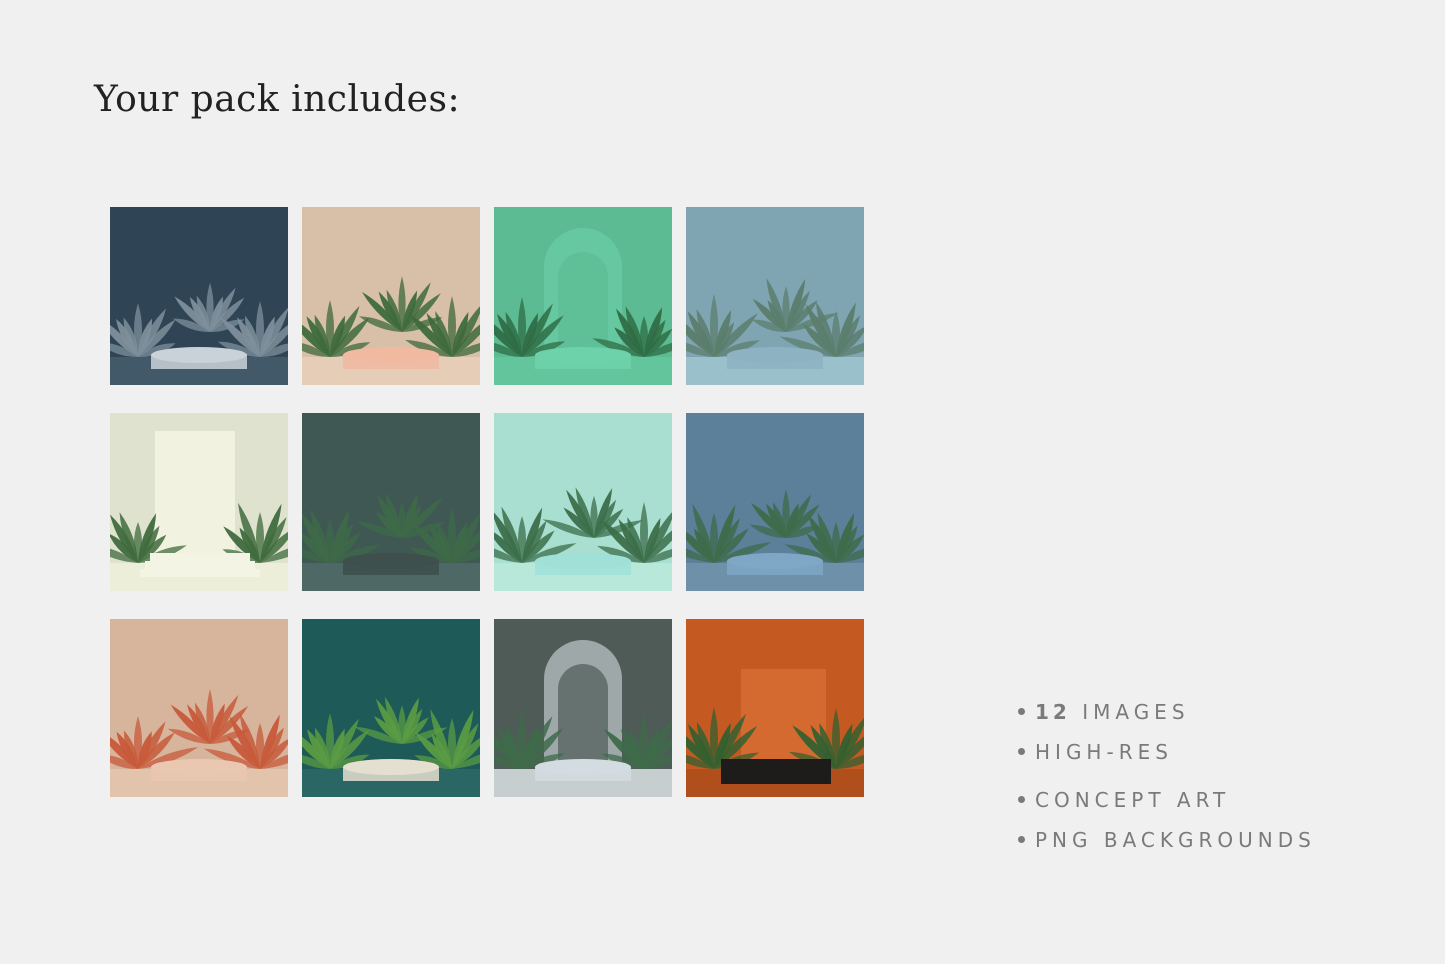 The width and height of the screenshot is (1445, 964). I want to click on feature-item-high-res: HIGH-RES, so click(1167, 752).